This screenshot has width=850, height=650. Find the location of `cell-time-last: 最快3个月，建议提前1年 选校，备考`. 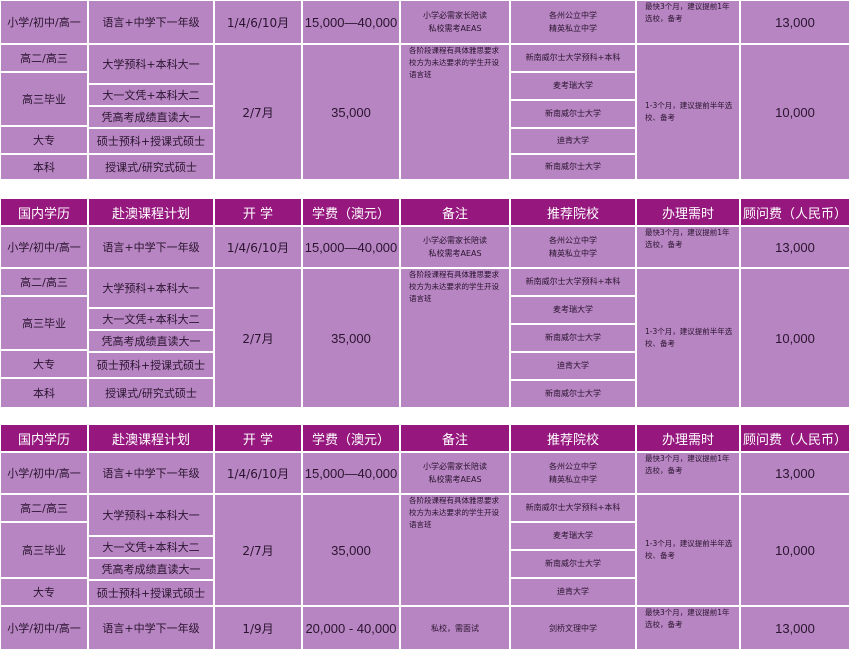

cell-time-last: 最快3个月，建议提前1年 选校，备考 is located at coordinates (688, 628).